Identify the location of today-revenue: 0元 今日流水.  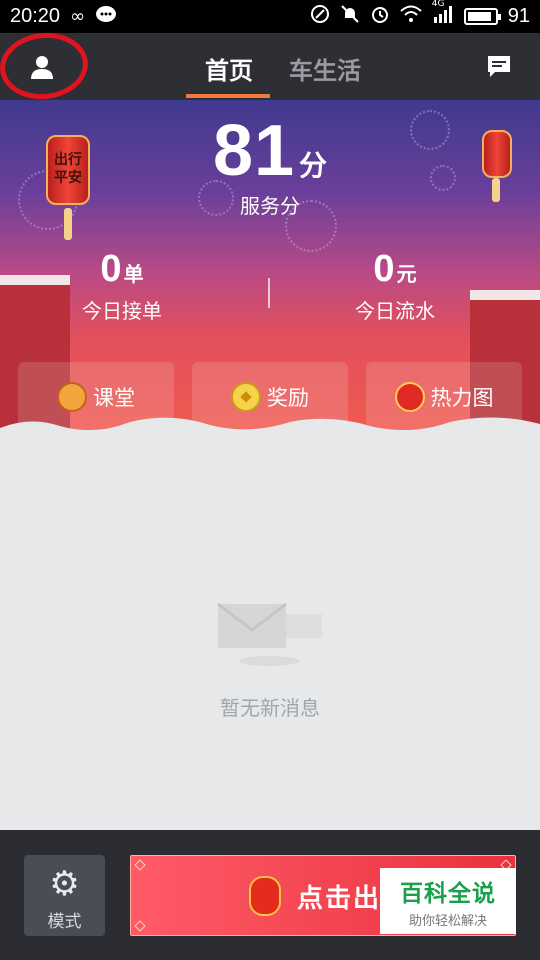
(395, 286).